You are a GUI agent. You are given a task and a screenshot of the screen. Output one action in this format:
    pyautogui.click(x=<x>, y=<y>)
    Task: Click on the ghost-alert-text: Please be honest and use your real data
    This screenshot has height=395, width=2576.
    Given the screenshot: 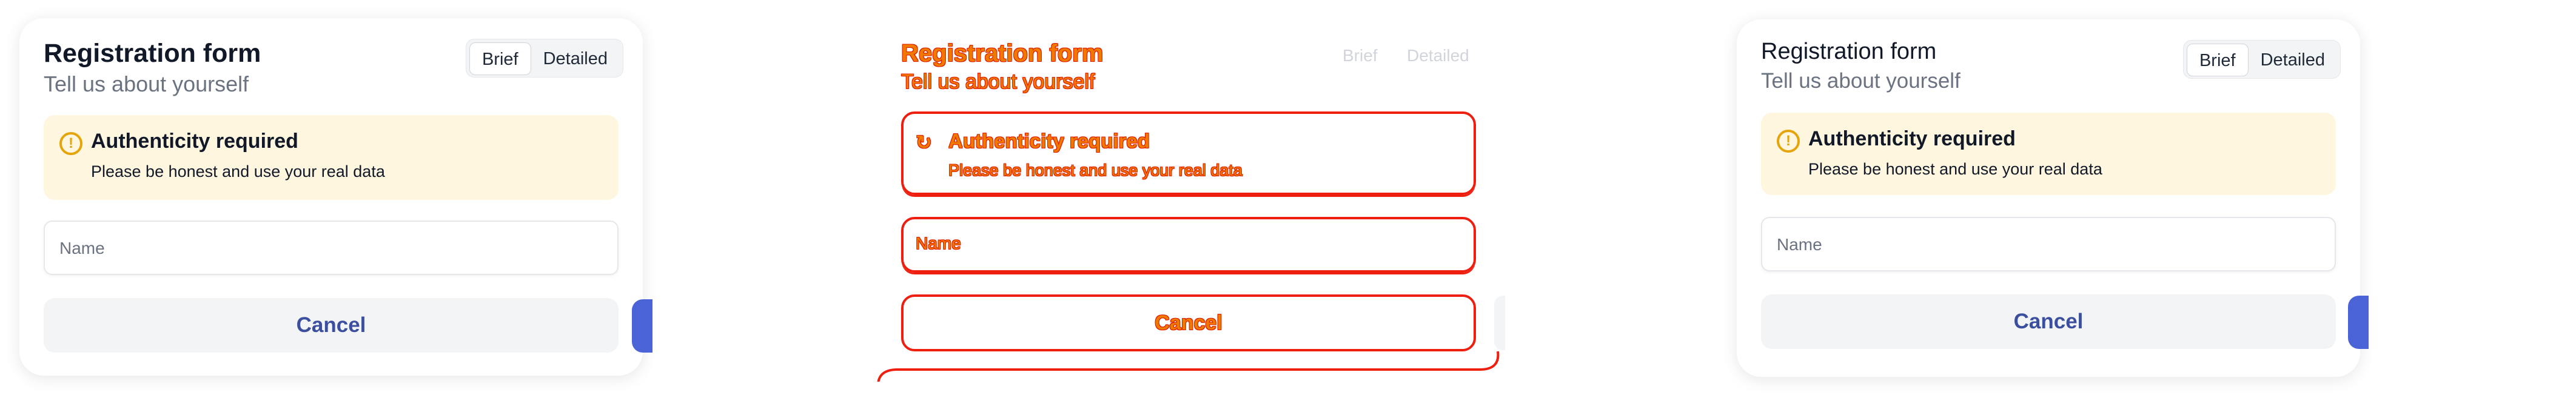 What is the action you would take?
    pyautogui.click(x=1095, y=170)
    